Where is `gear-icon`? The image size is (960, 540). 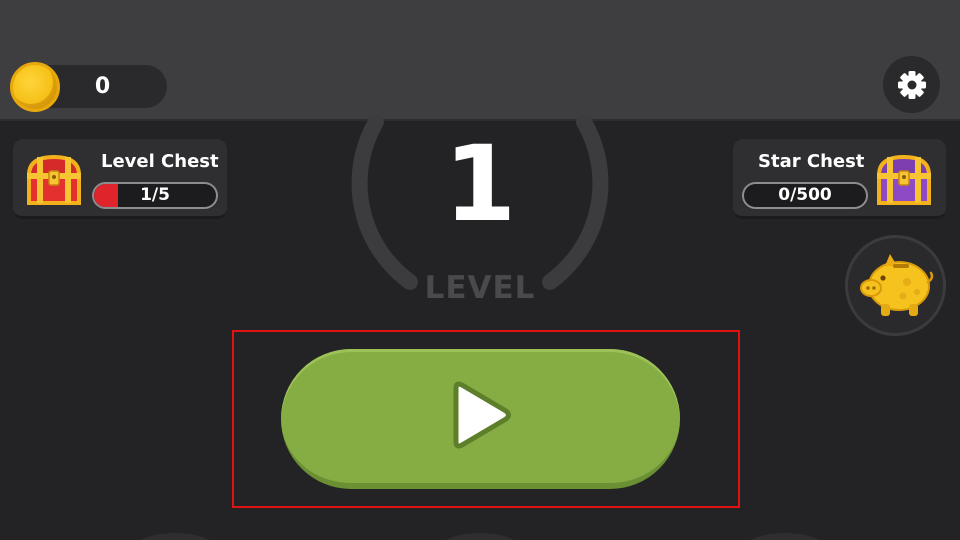
gear-icon is located at coordinates (911, 84).